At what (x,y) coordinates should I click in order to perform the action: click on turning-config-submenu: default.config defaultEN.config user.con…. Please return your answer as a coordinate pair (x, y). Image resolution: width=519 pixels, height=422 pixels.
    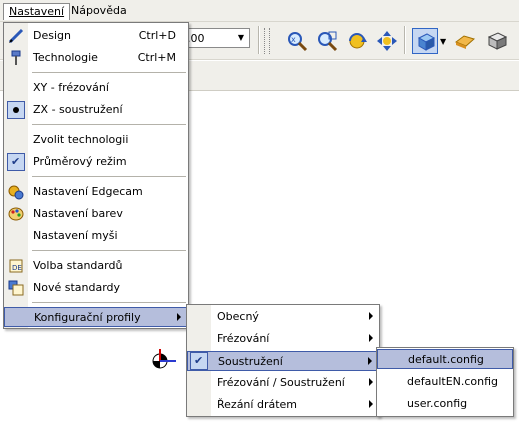
    Looking at the image, I should click on (445, 382).